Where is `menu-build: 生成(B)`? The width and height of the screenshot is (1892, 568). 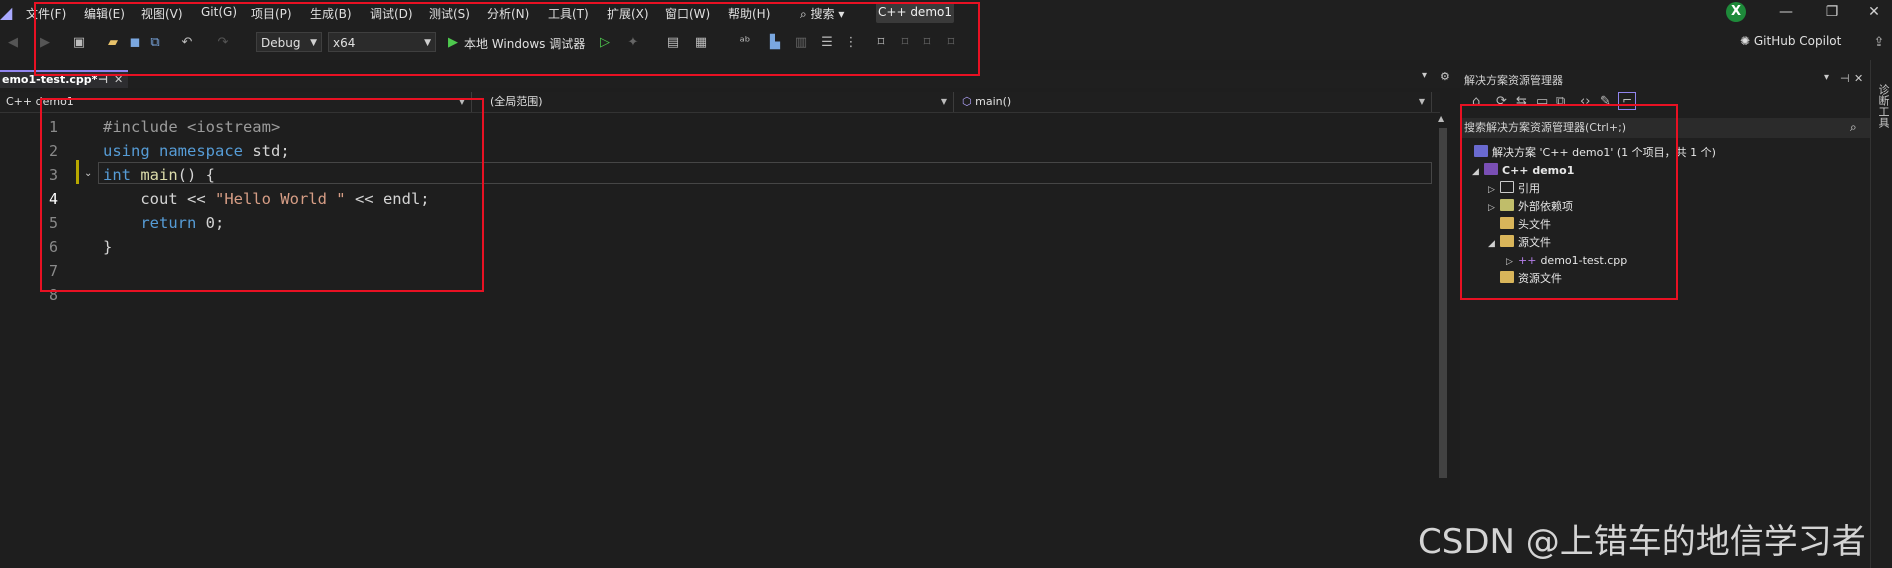 menu-build: 生成(B) is located at coordinates (331, 13).